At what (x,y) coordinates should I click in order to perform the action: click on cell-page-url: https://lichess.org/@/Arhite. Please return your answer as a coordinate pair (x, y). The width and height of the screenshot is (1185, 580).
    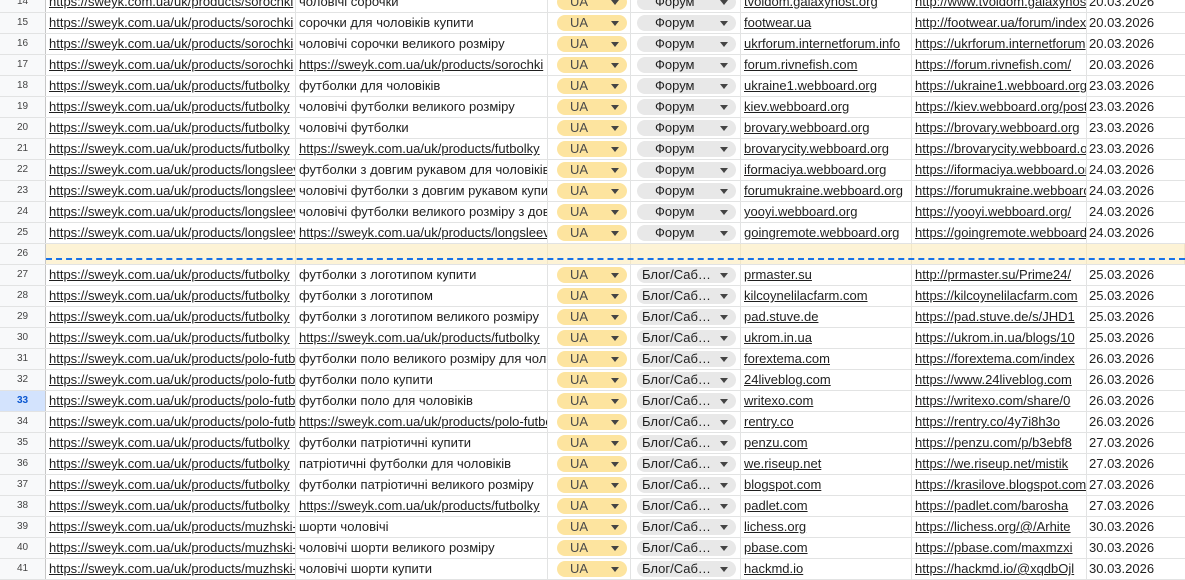
    Looking at the image, I should click on (999, 527).